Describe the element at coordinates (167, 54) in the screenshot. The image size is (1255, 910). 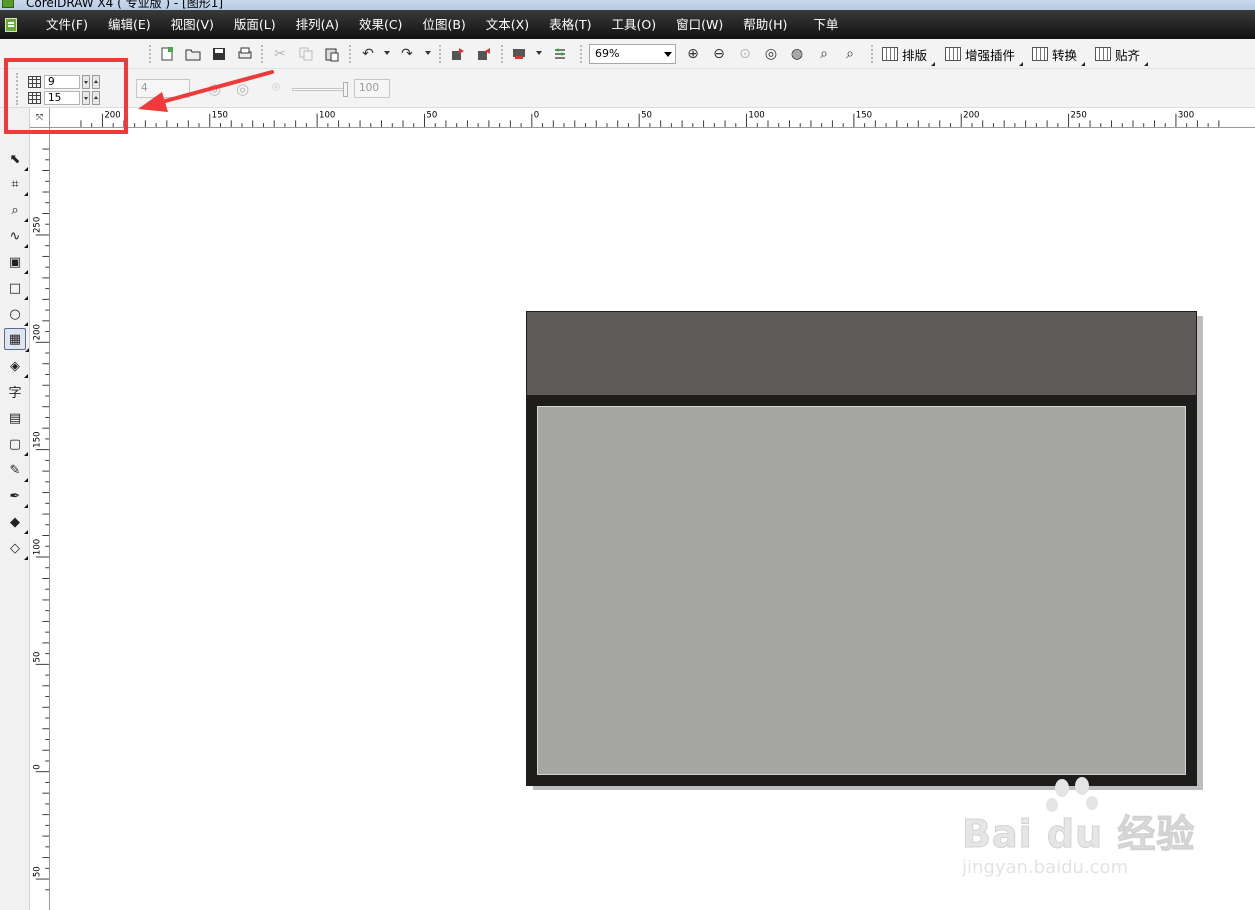
I see `new-document-icon` at that location.